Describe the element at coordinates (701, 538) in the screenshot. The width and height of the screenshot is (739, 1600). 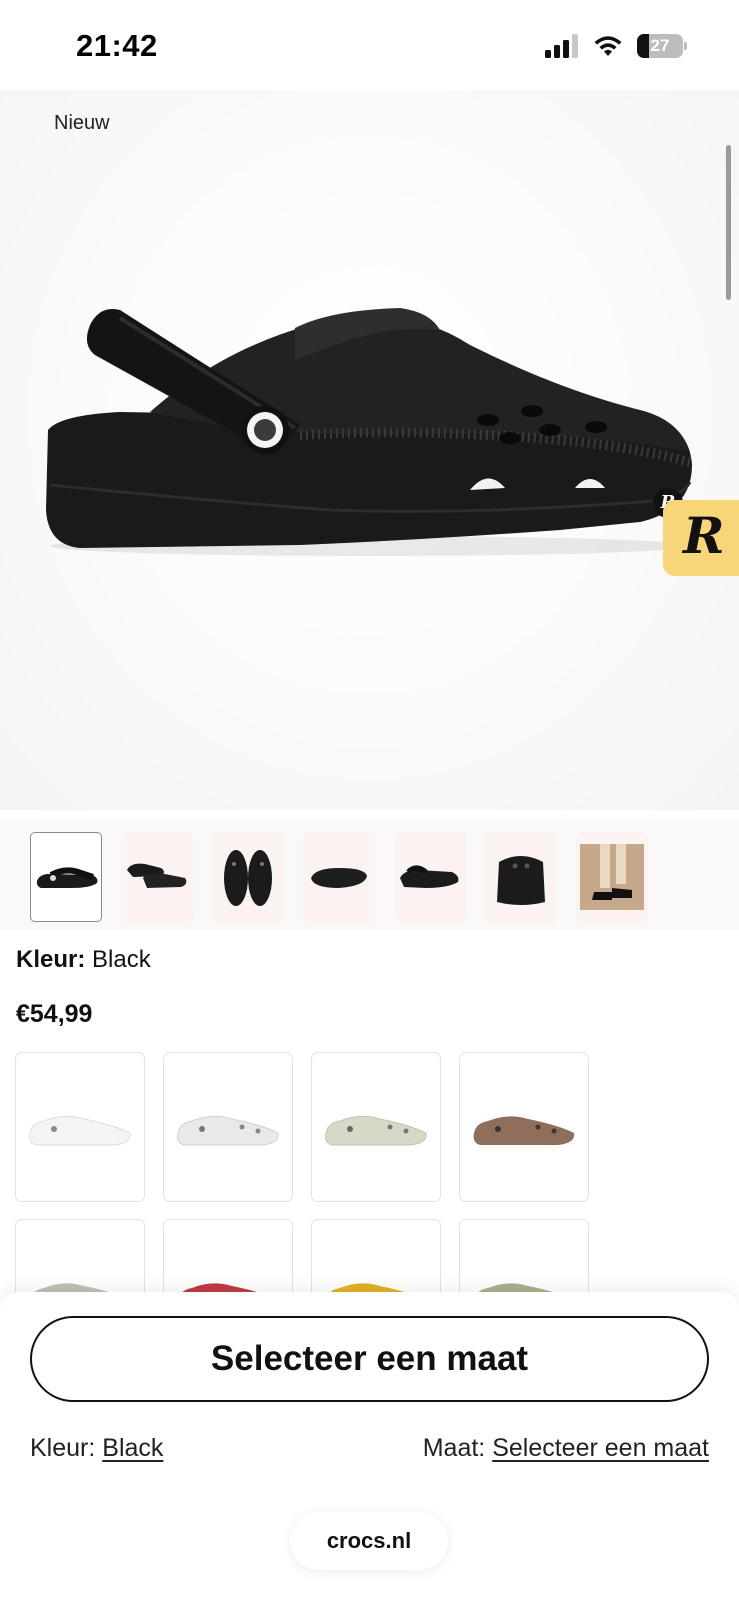
I see `rewind-button: R` at that location.